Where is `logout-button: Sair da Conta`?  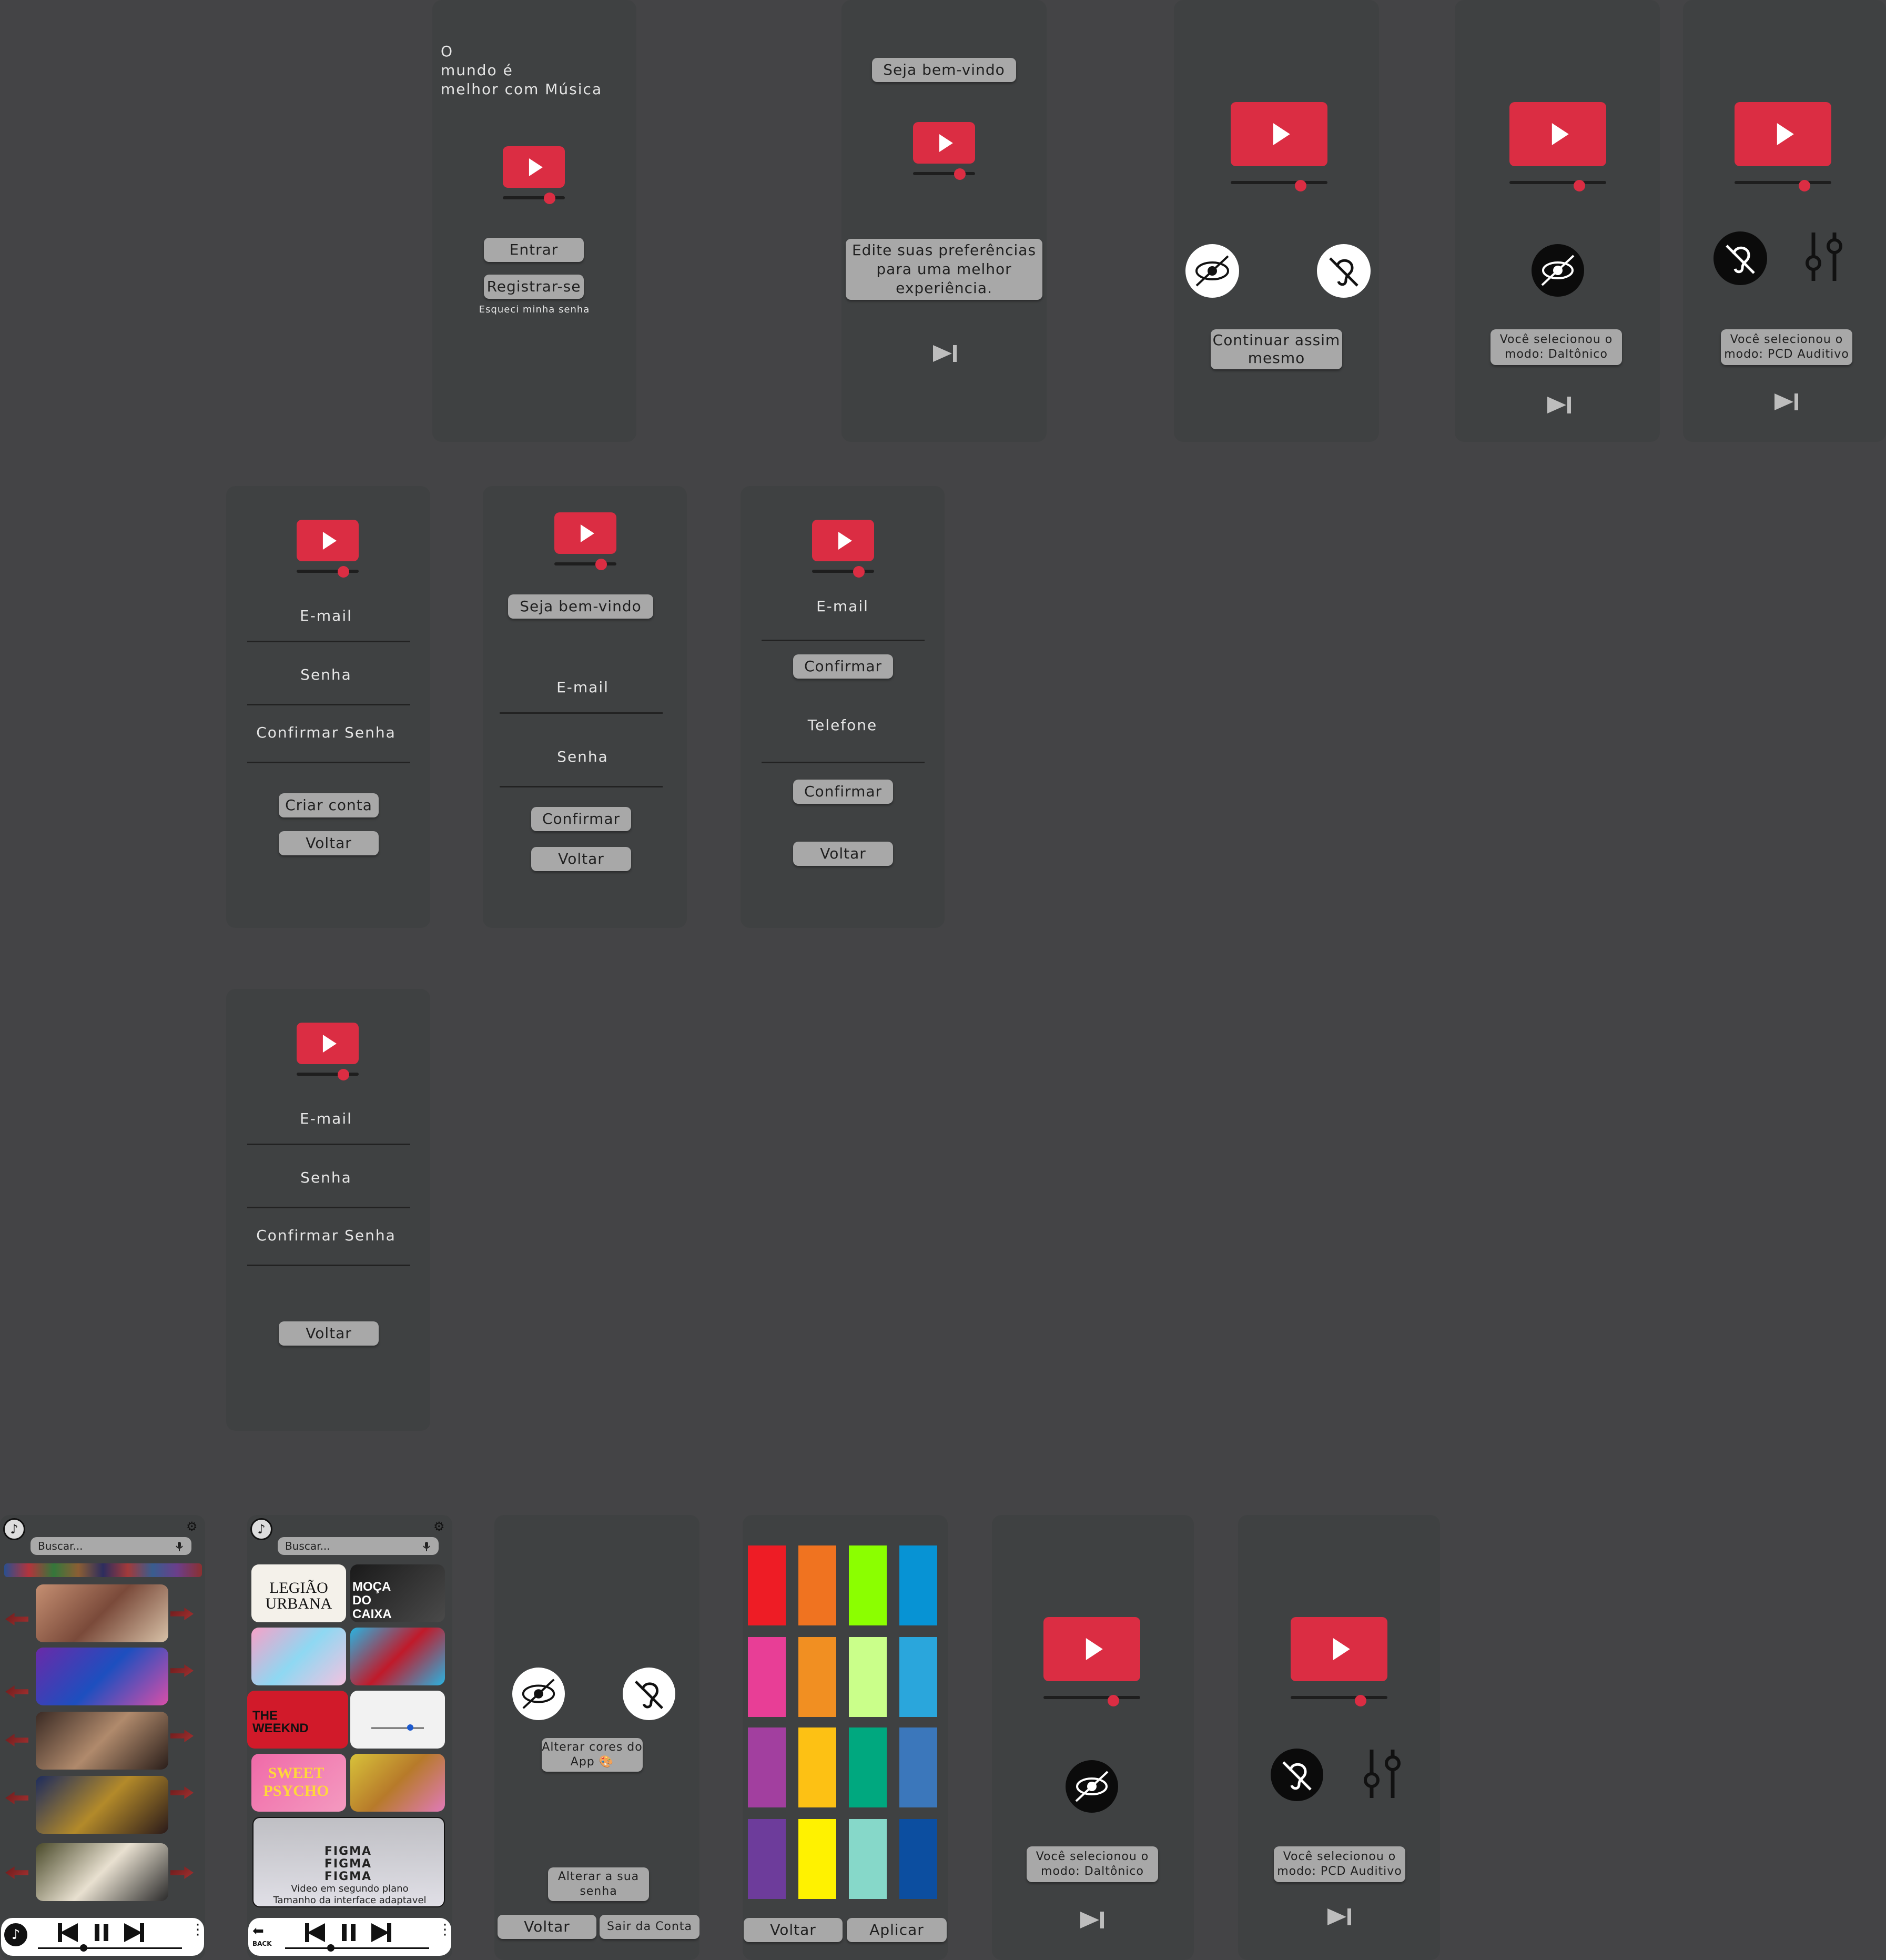
logout-button: Sair da Conta is located at coordinates (649, 1927).